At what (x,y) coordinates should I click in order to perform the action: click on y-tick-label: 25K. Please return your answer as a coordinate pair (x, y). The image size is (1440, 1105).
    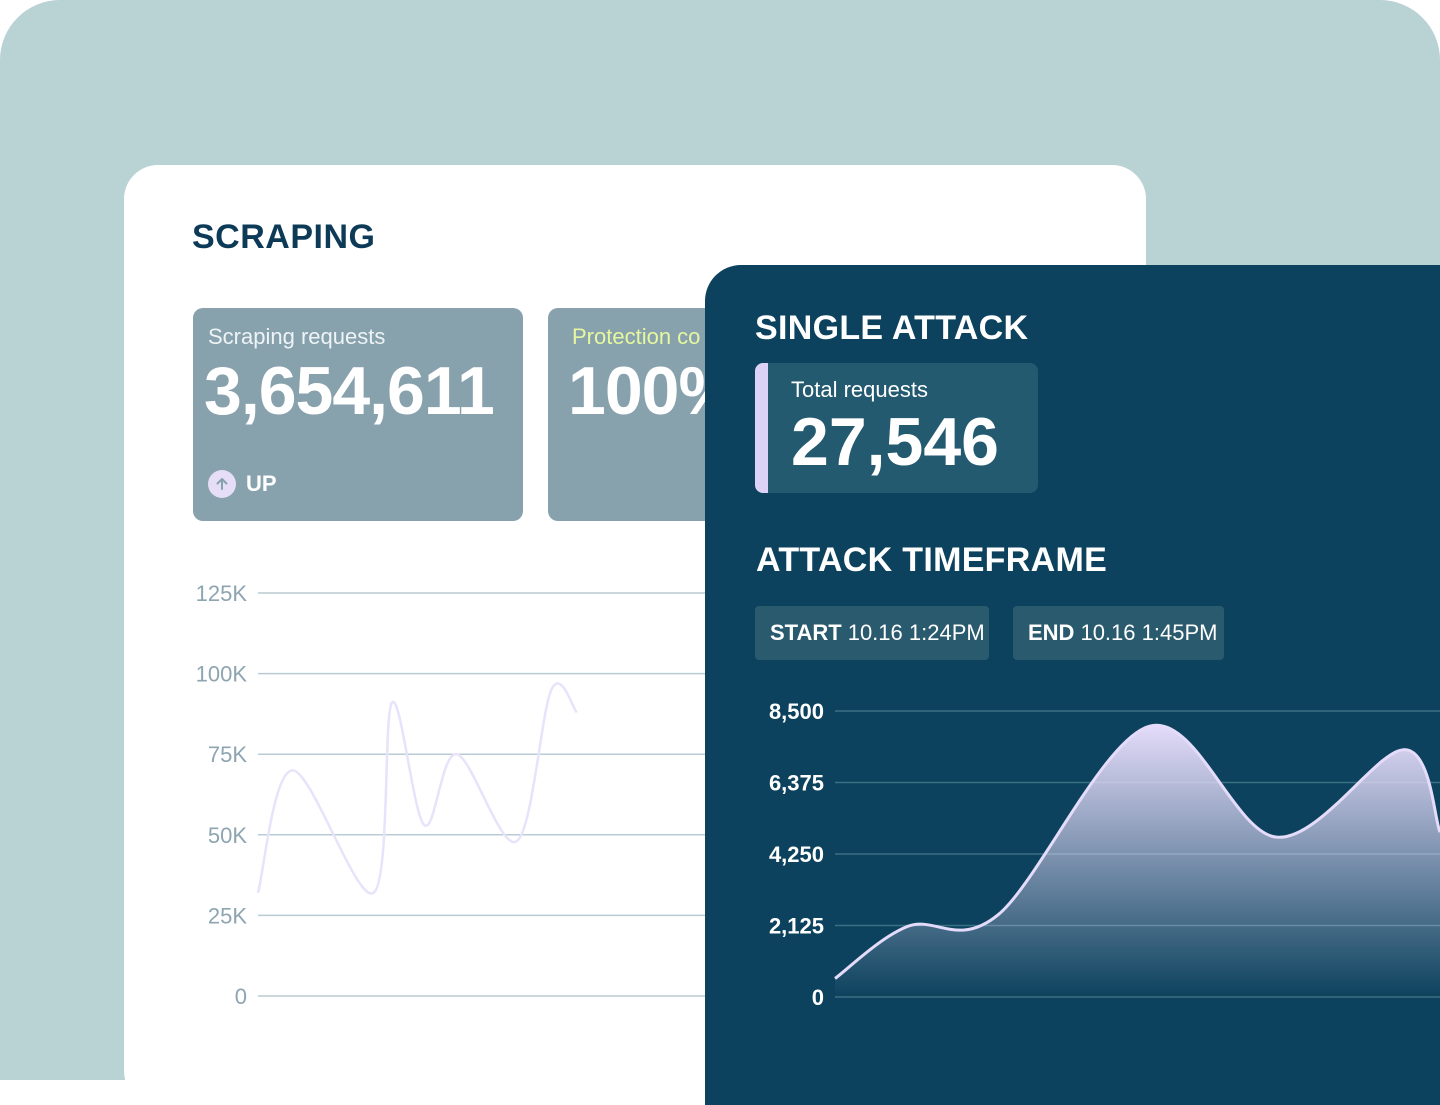
    Looking at the image, I should click on (227, 915).